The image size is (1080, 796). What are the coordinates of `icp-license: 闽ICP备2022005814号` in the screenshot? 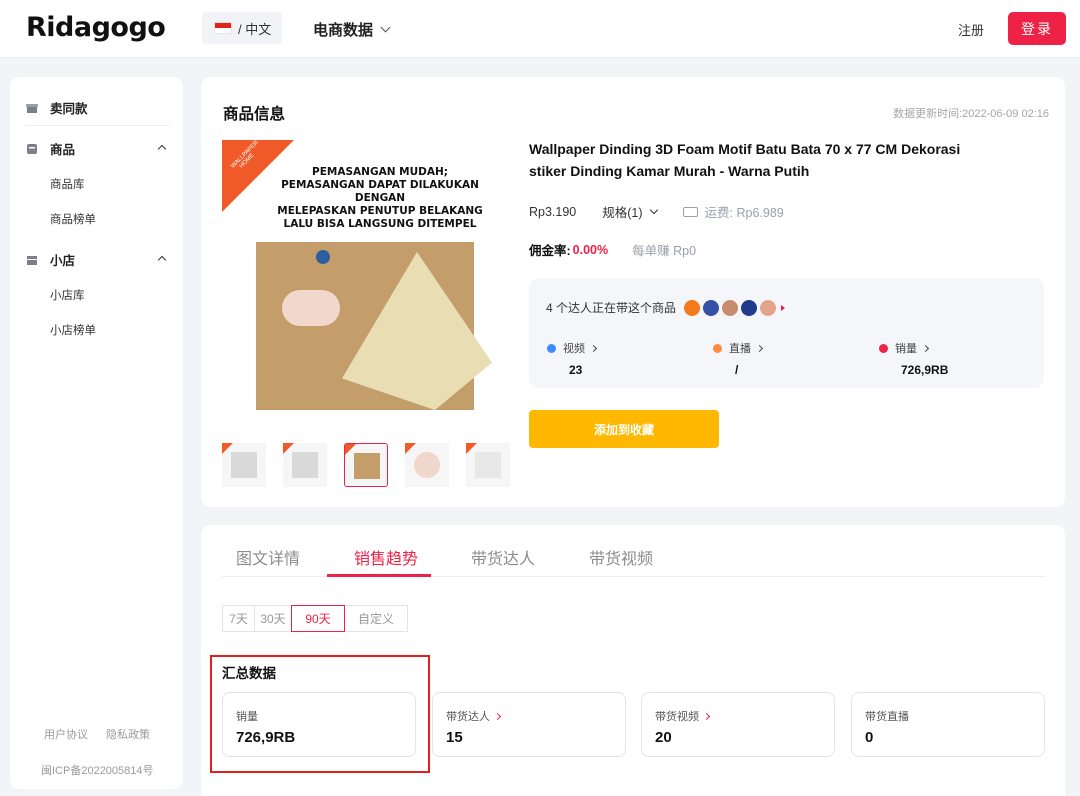 It's located at (97, 770).